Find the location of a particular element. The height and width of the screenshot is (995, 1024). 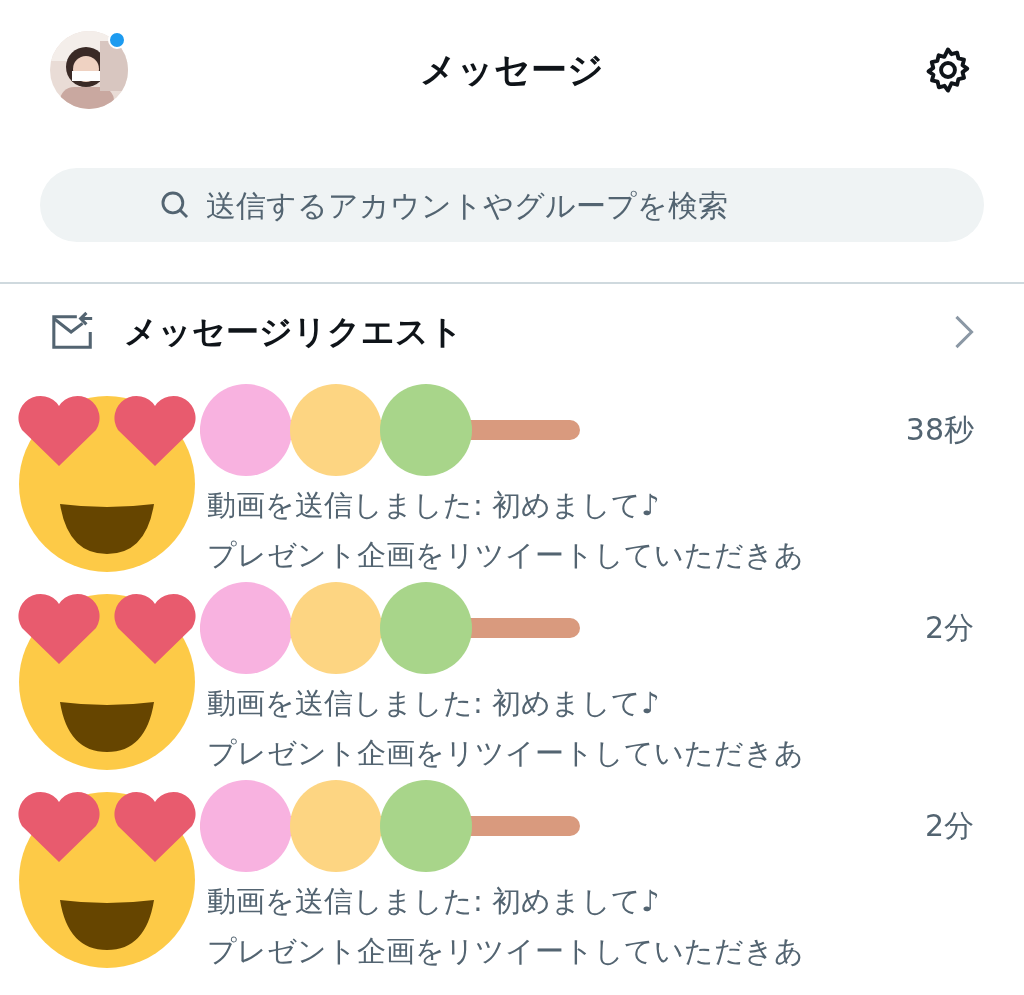

page-title: メッセージ is located at coordinates (512, 69).